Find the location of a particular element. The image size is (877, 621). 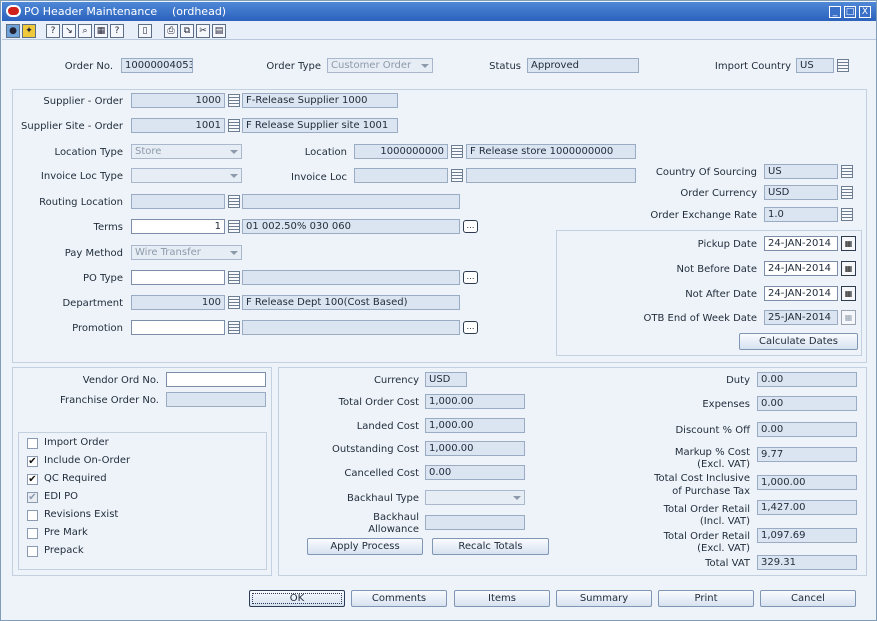

department-id-field: 100 is located at coordinates (178, 302).